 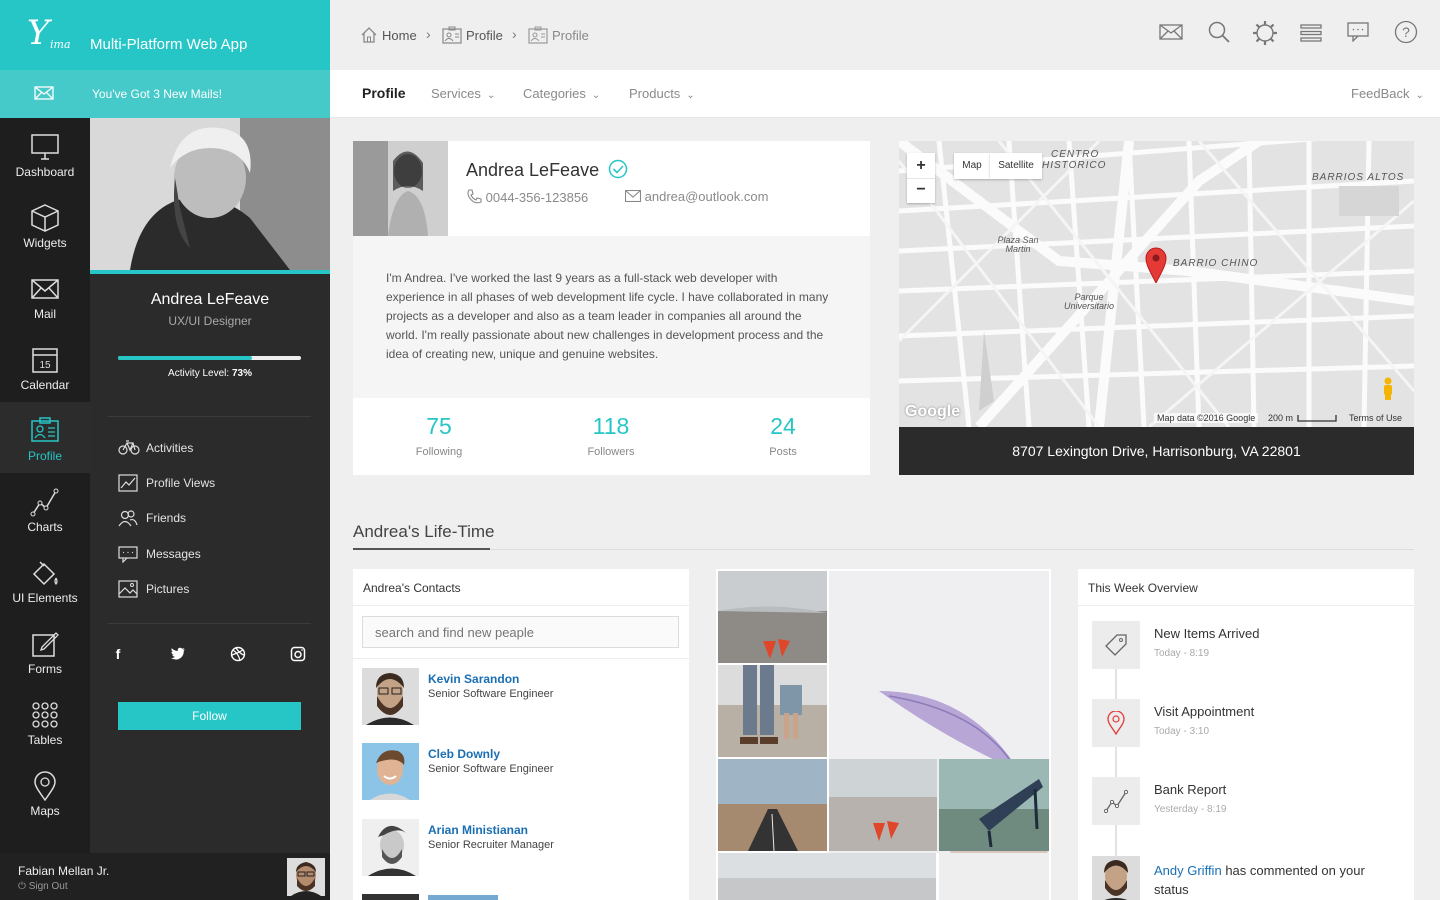 What do you see at coordinates (464, 754) in the screenshot?
I see `contact-name: Cleb Downly` at bounding box center [464, 754].